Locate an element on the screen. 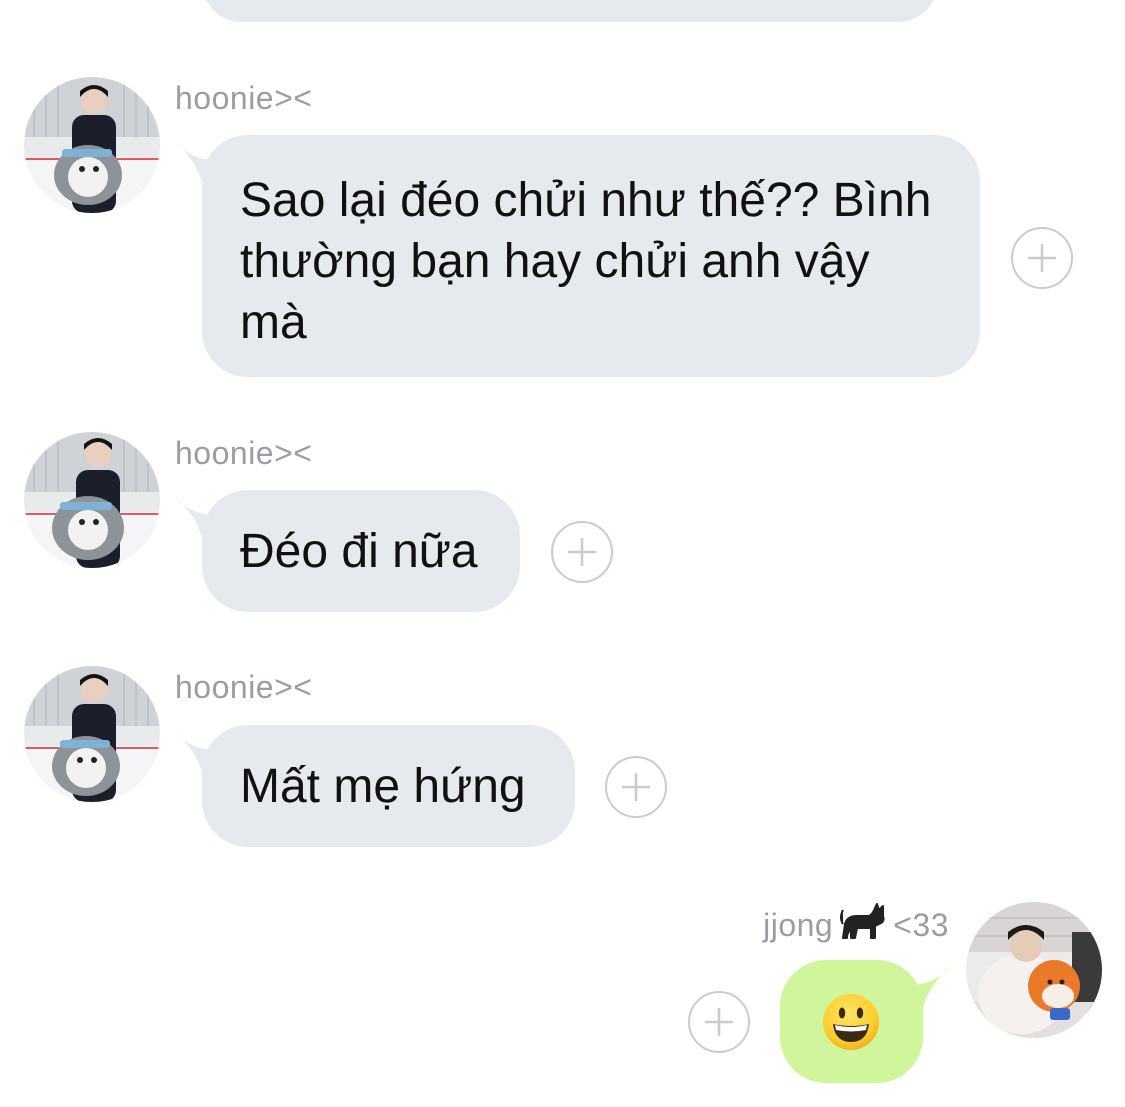 Image resolution: width=1125 pixels, height=1107 pixels. message-bubble: Mất mẹ hứng is located at coordinates (374, 786).